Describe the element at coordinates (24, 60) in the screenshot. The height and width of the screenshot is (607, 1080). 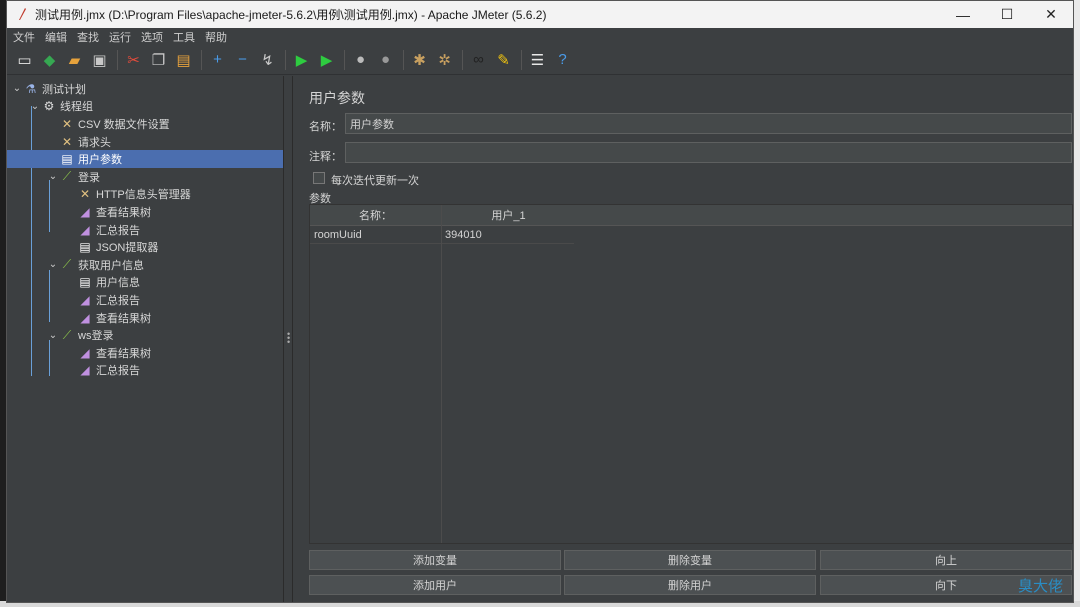
I see `new-icon: ▭` at that location.